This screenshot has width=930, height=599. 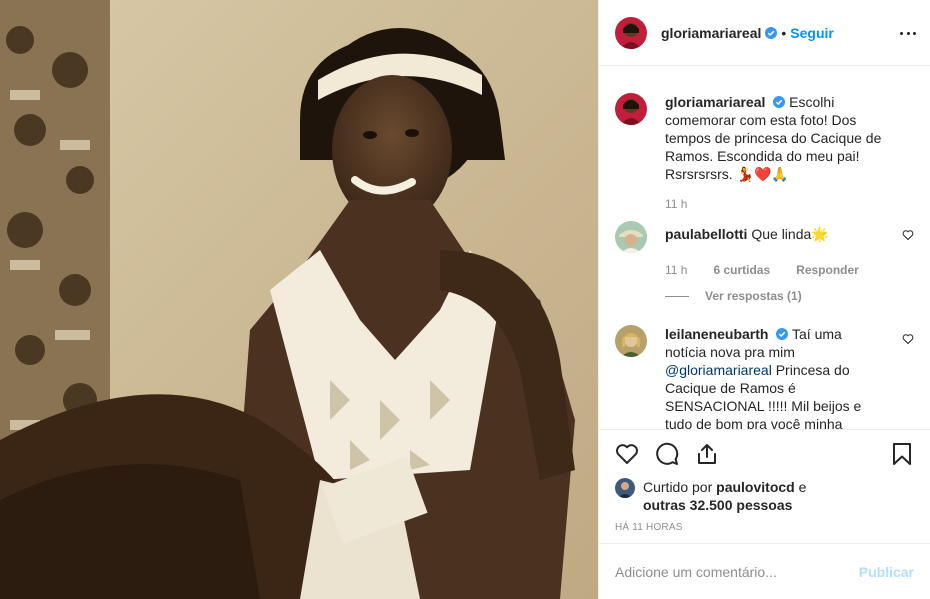 I want to click on caption-meta: 11 h, so click(x=789, y=204).